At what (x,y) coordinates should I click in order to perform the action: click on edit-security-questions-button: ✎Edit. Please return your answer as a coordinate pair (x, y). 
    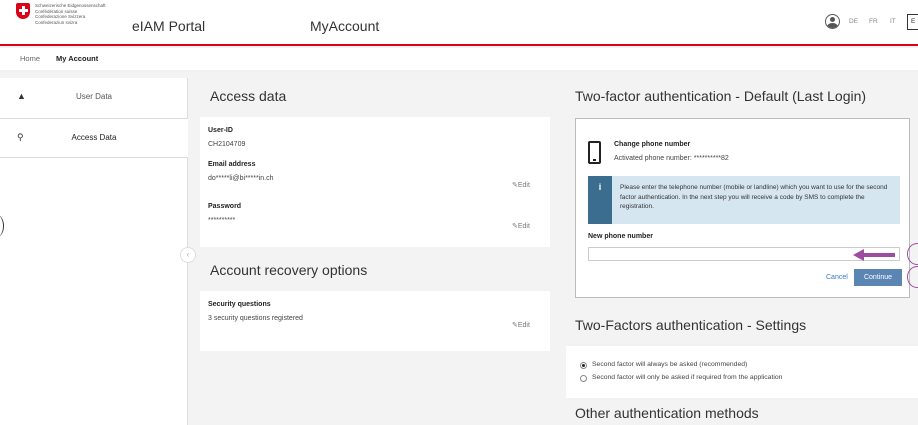
    Looking at the image, I should click on (521, 325).